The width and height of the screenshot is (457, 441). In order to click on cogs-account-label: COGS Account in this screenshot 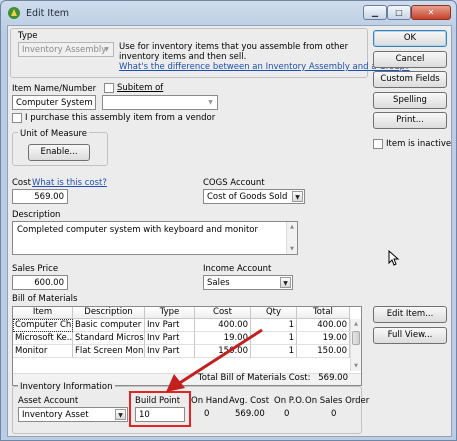, I will do `click(234, 183)`.